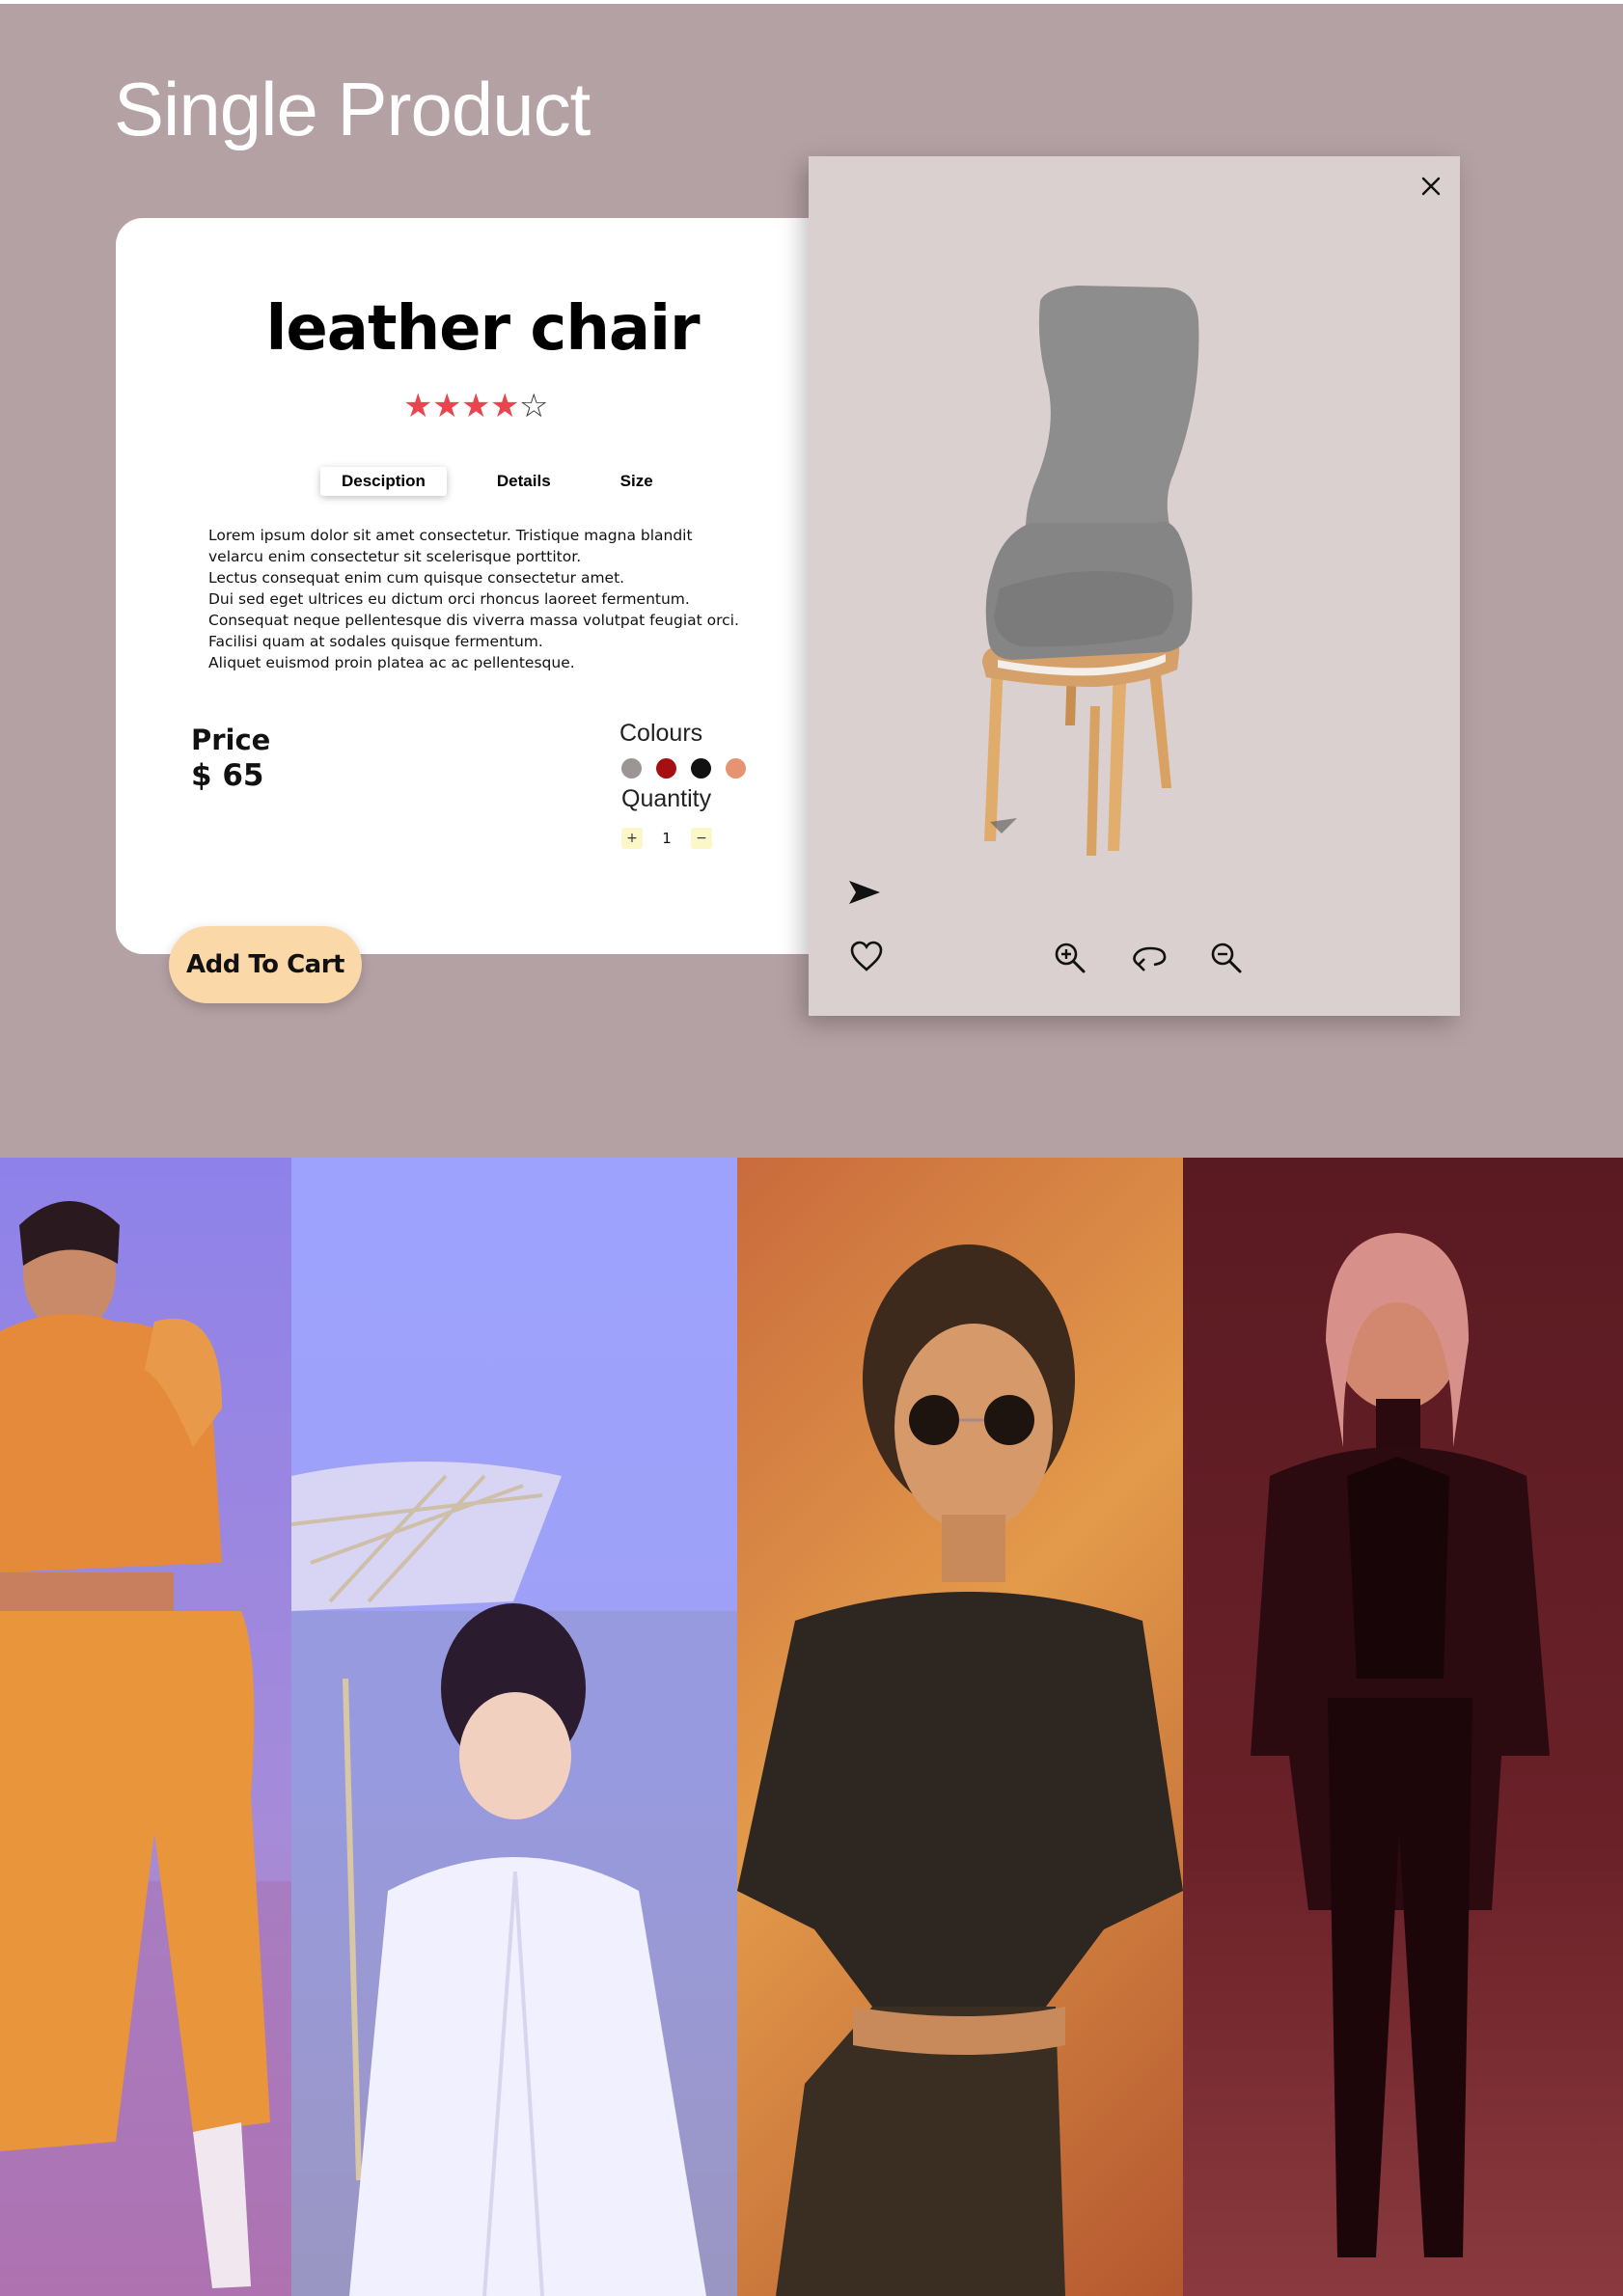 The image size is (1623, 2296). I want to click on tab-size: Size, so click(637, 481).